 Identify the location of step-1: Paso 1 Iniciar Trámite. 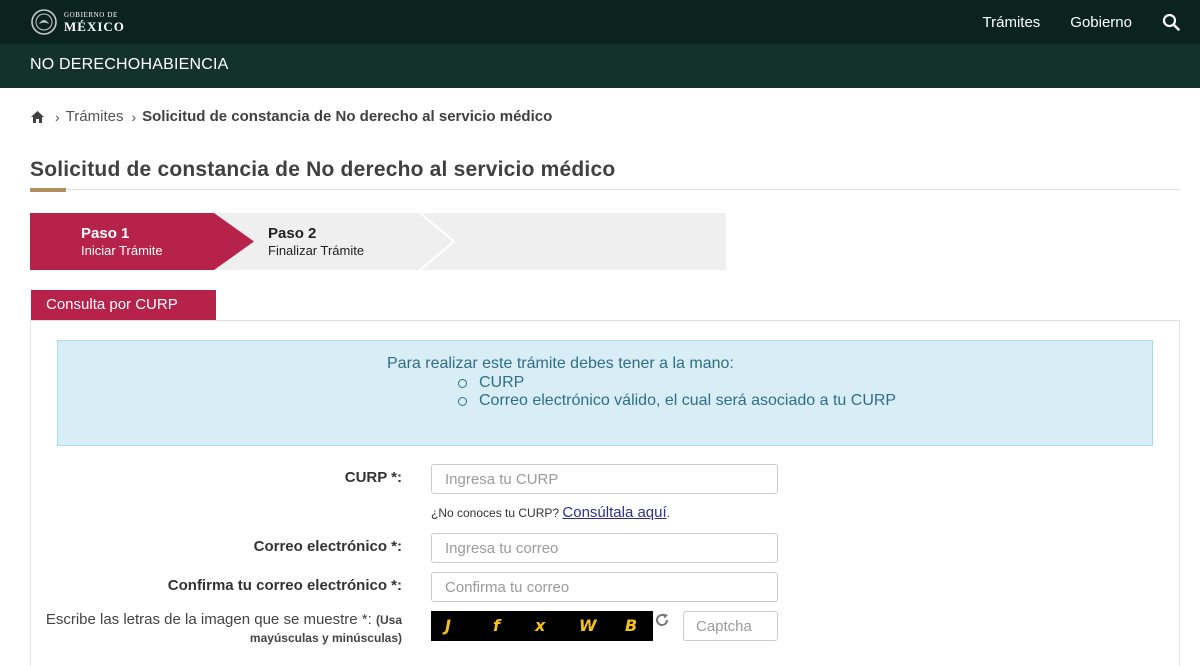
(122, 242).